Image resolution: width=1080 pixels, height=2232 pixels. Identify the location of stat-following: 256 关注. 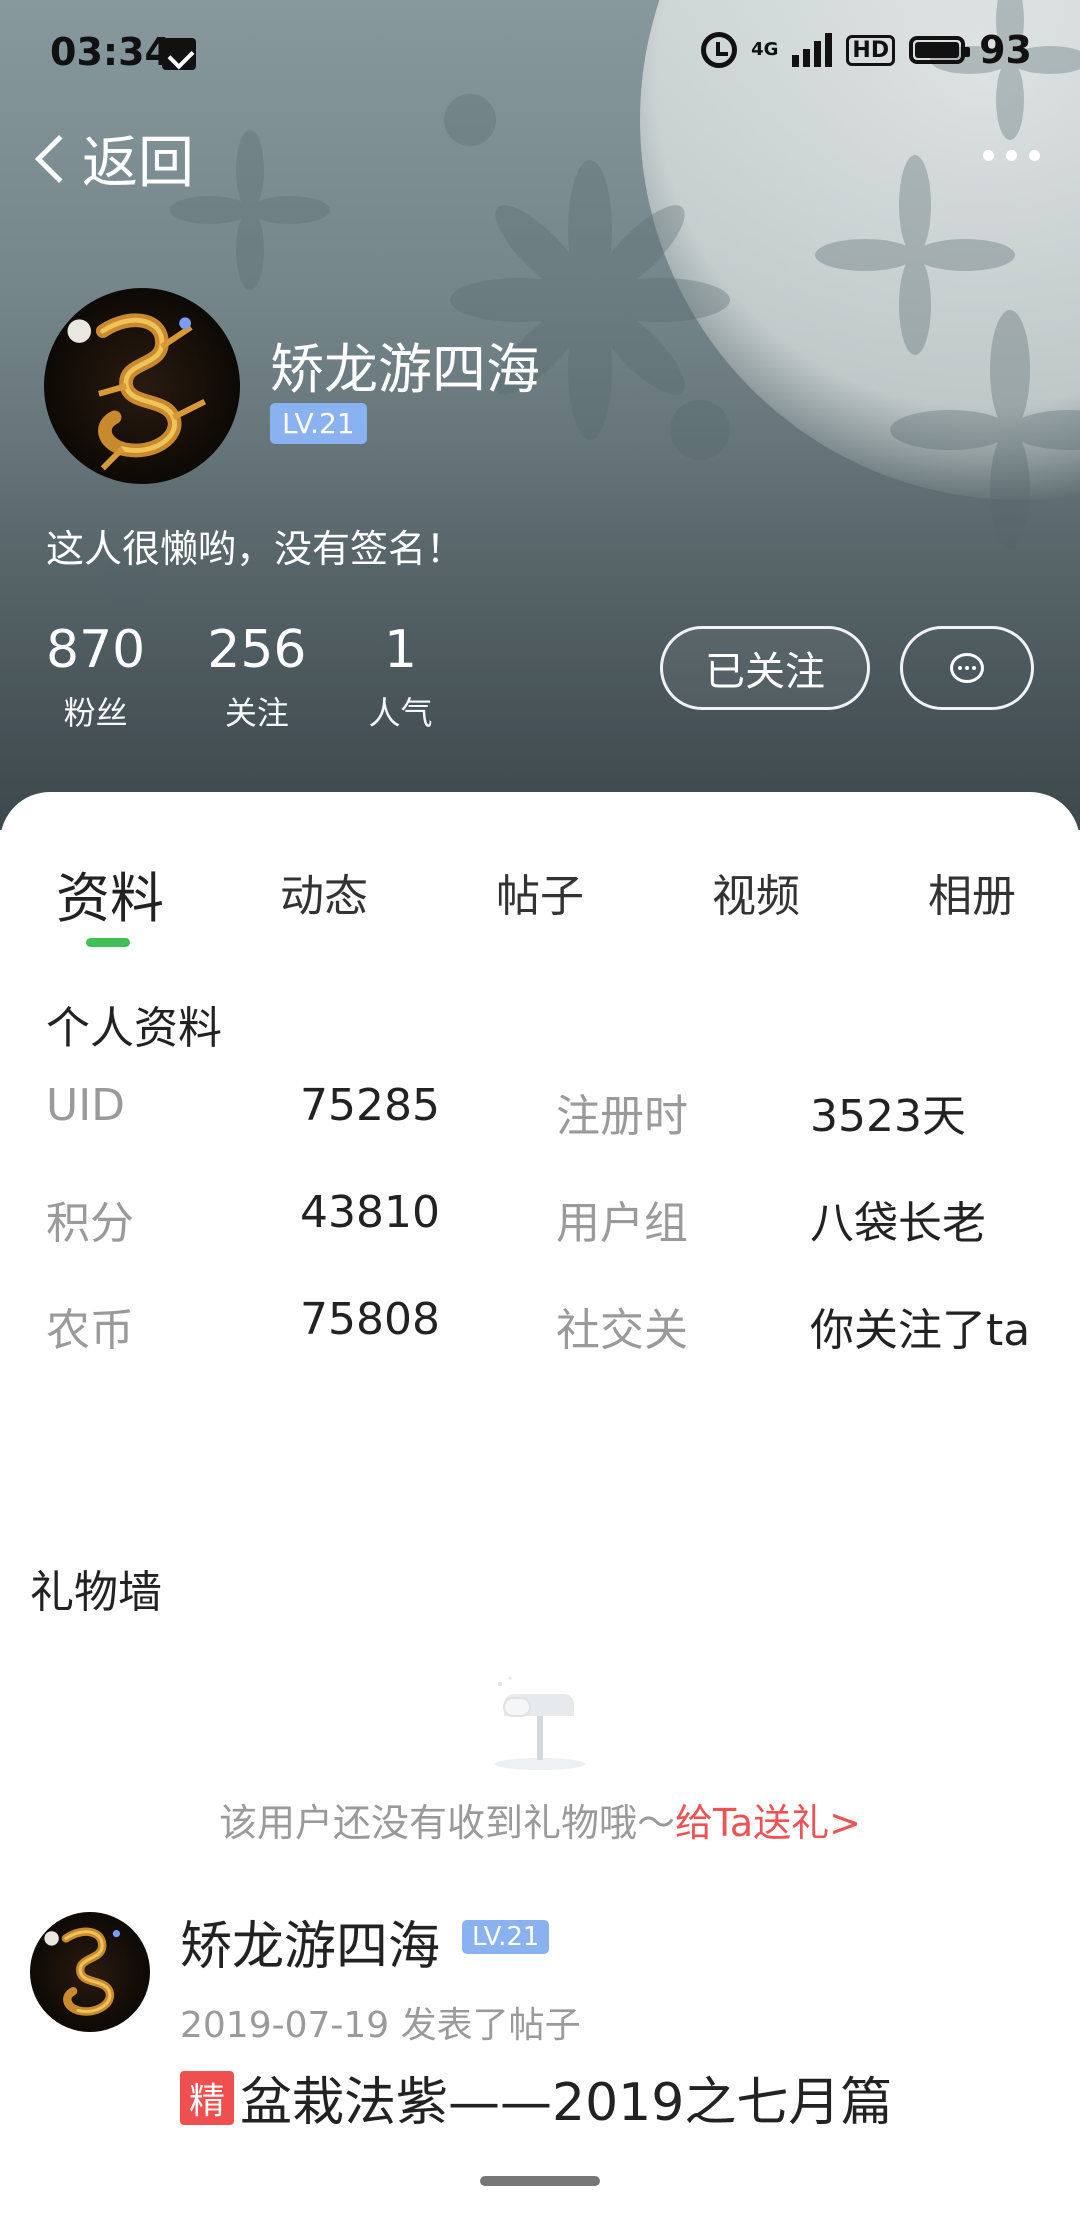
(256, 677).